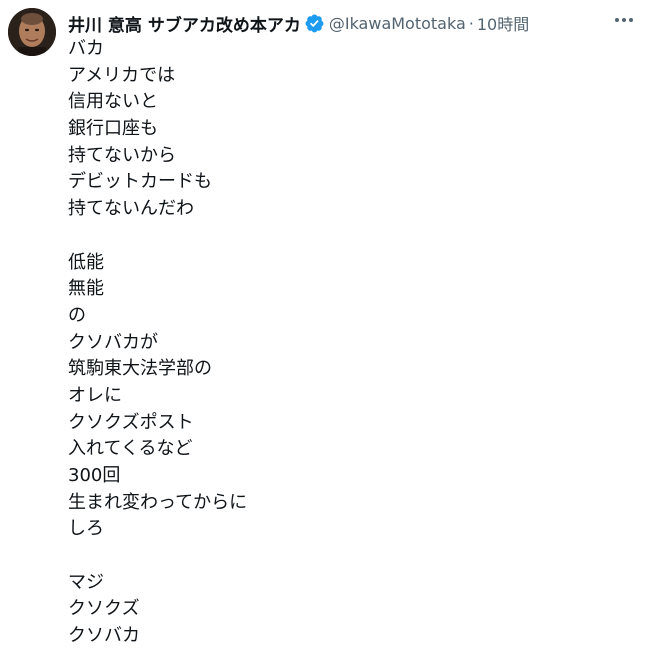 The height and width of the screenshot is (664, 651). I want to click on tweet-line: 銀行口座も, so click(113, 129).